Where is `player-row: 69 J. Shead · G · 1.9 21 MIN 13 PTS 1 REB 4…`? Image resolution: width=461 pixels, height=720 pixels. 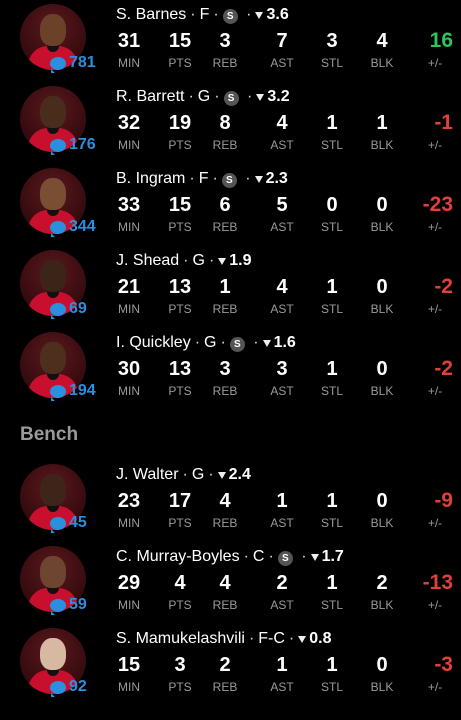 player-row: 69 J. Shead · G · 1.9 21 MIN 13 PTS 1 REB 4… is located at coordinates (230, 287).